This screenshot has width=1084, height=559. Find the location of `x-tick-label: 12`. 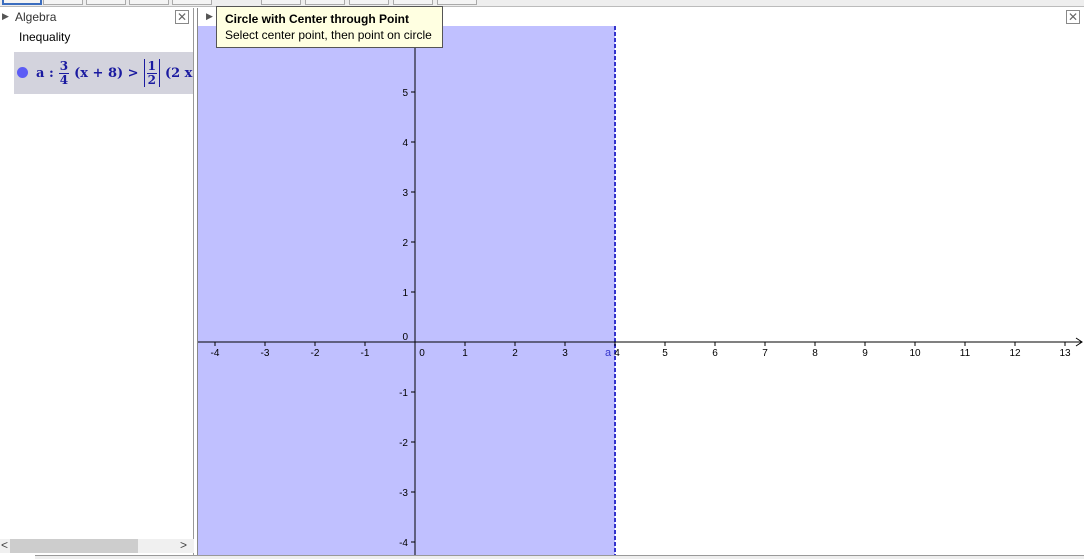

x-tick-label: 12 is located at coordinates (1015, 353).